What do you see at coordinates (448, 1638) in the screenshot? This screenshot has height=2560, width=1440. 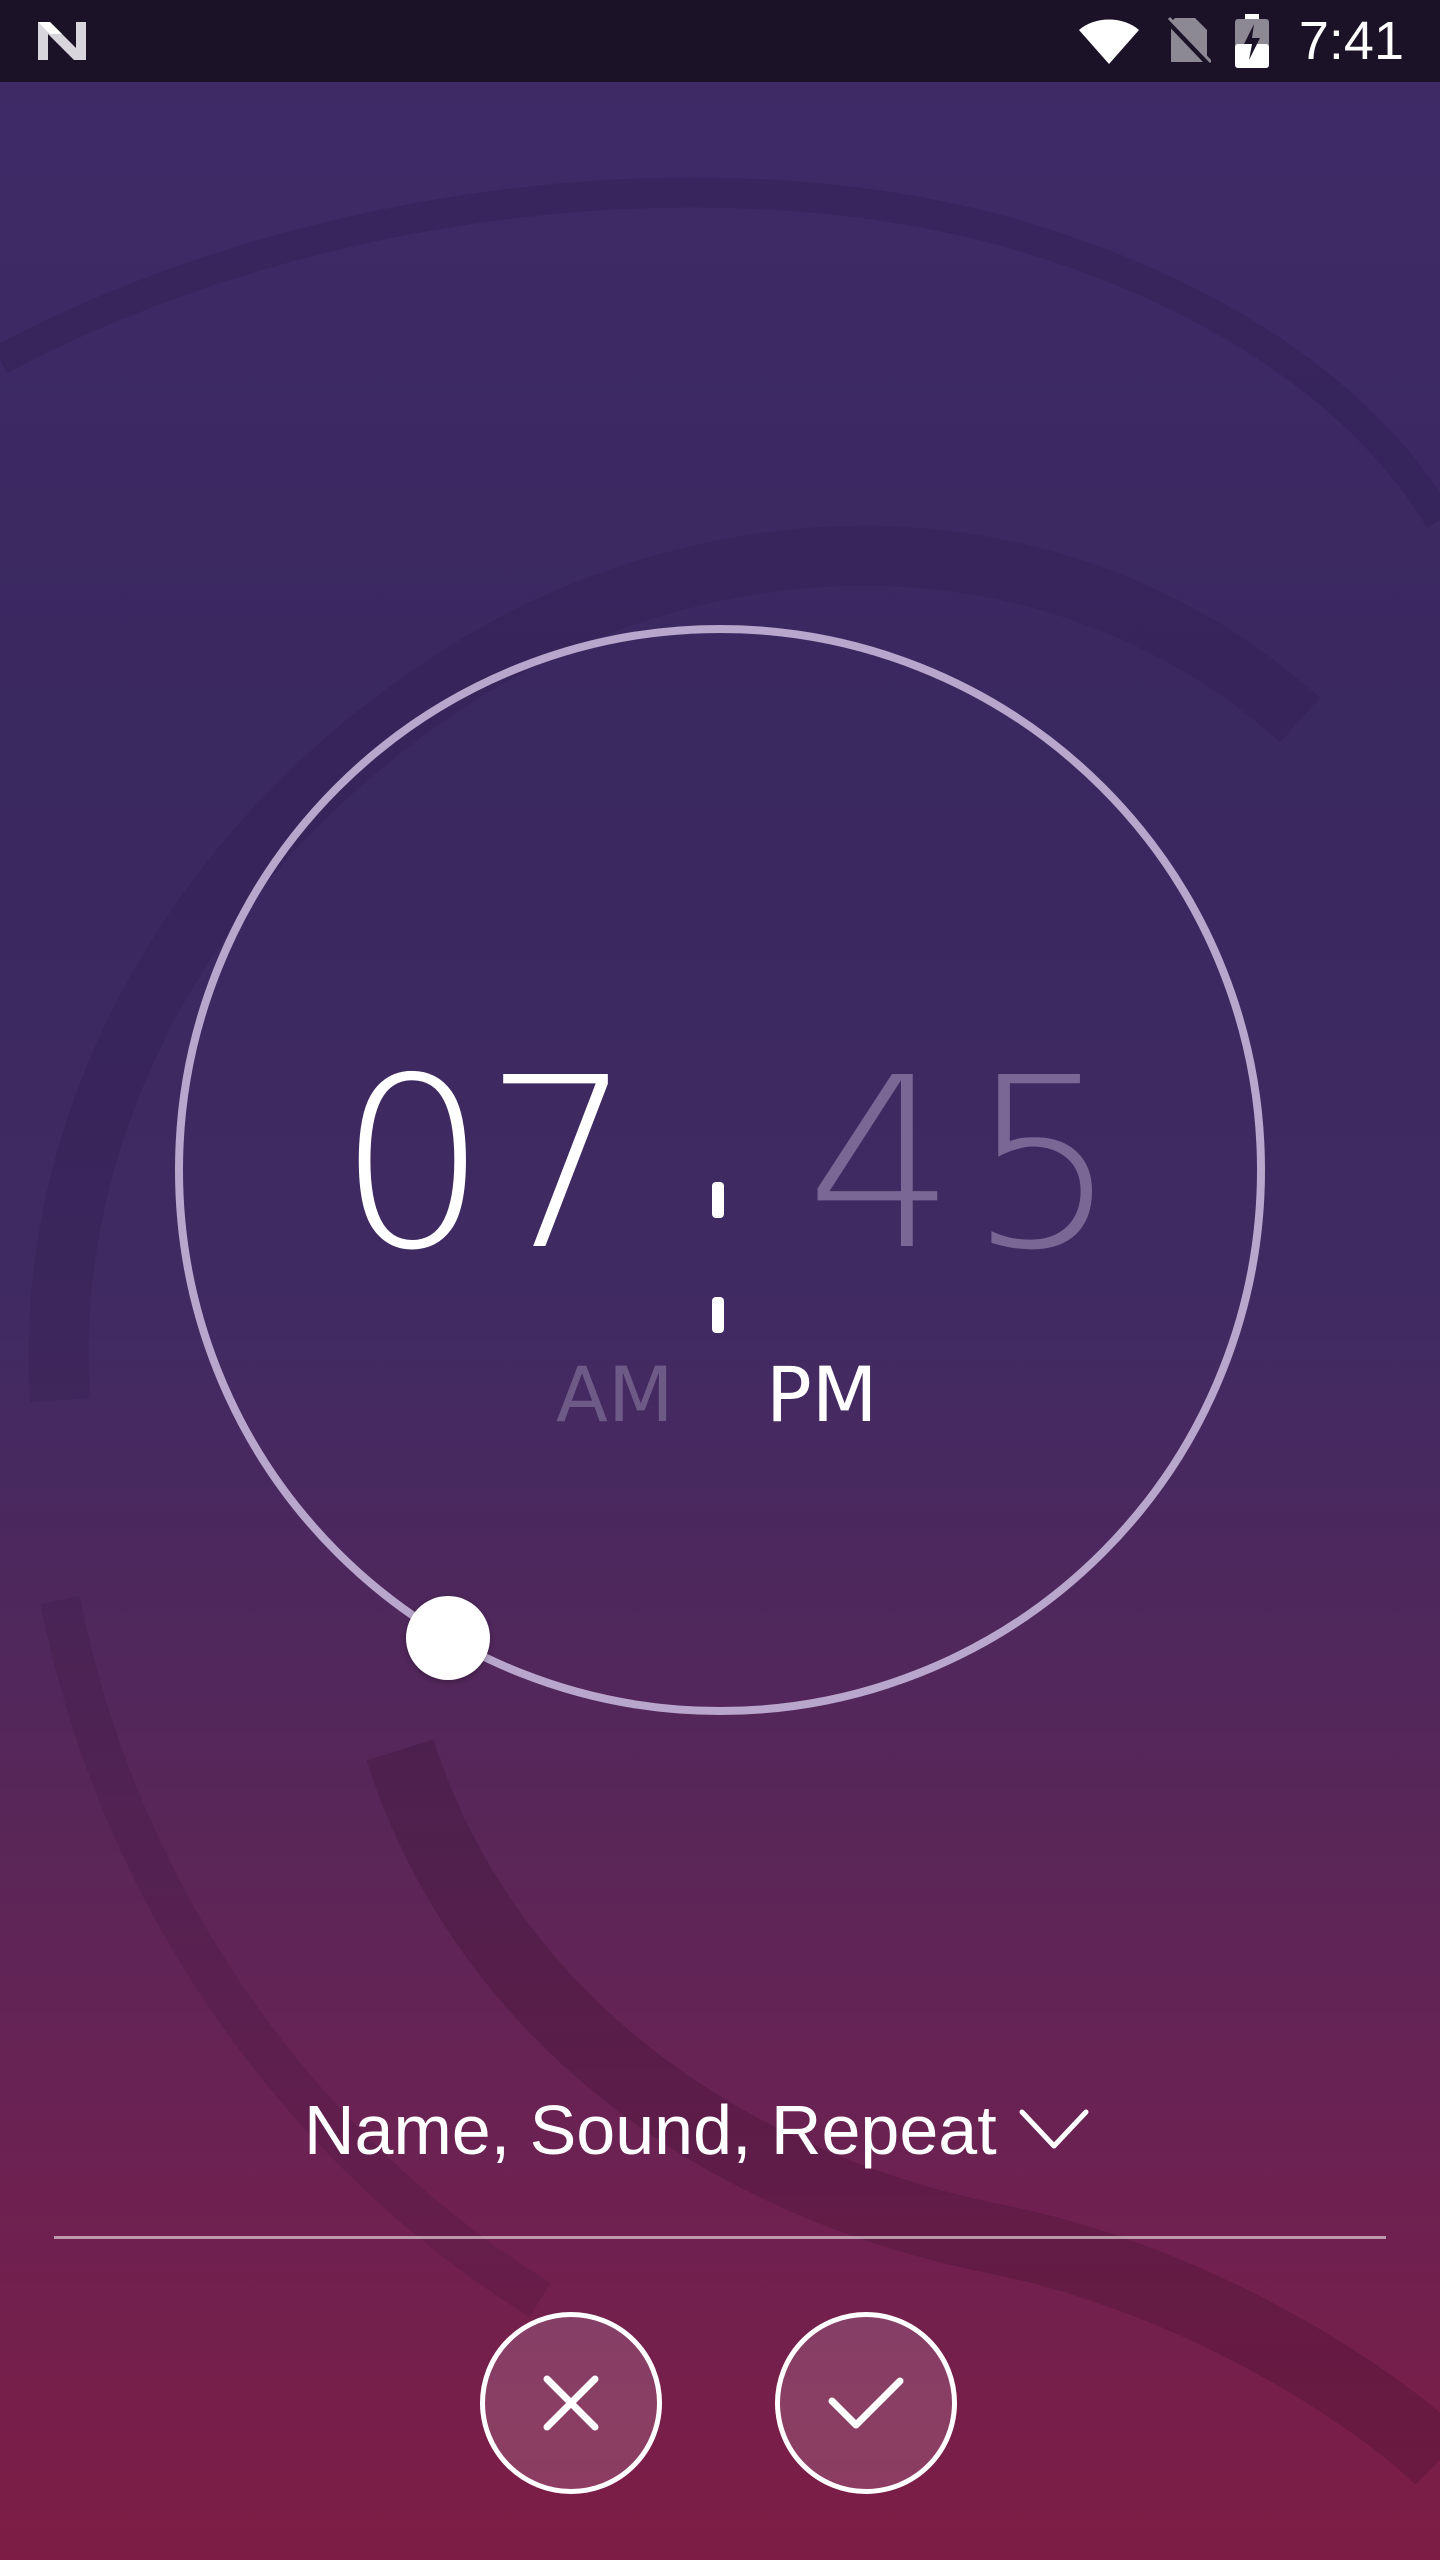 I see `dial-handle` at bounding box center [448, 1638].